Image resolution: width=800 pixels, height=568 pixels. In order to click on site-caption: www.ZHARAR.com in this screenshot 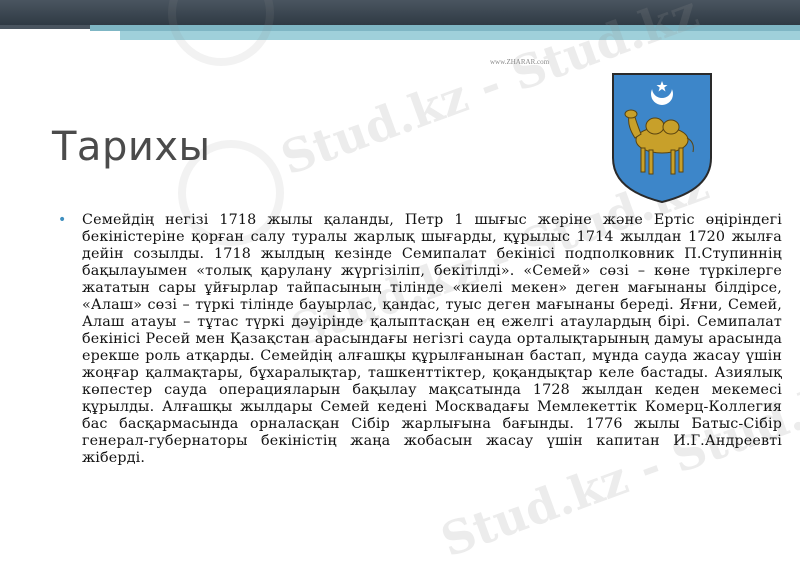, I will do `click(520, 62)`.